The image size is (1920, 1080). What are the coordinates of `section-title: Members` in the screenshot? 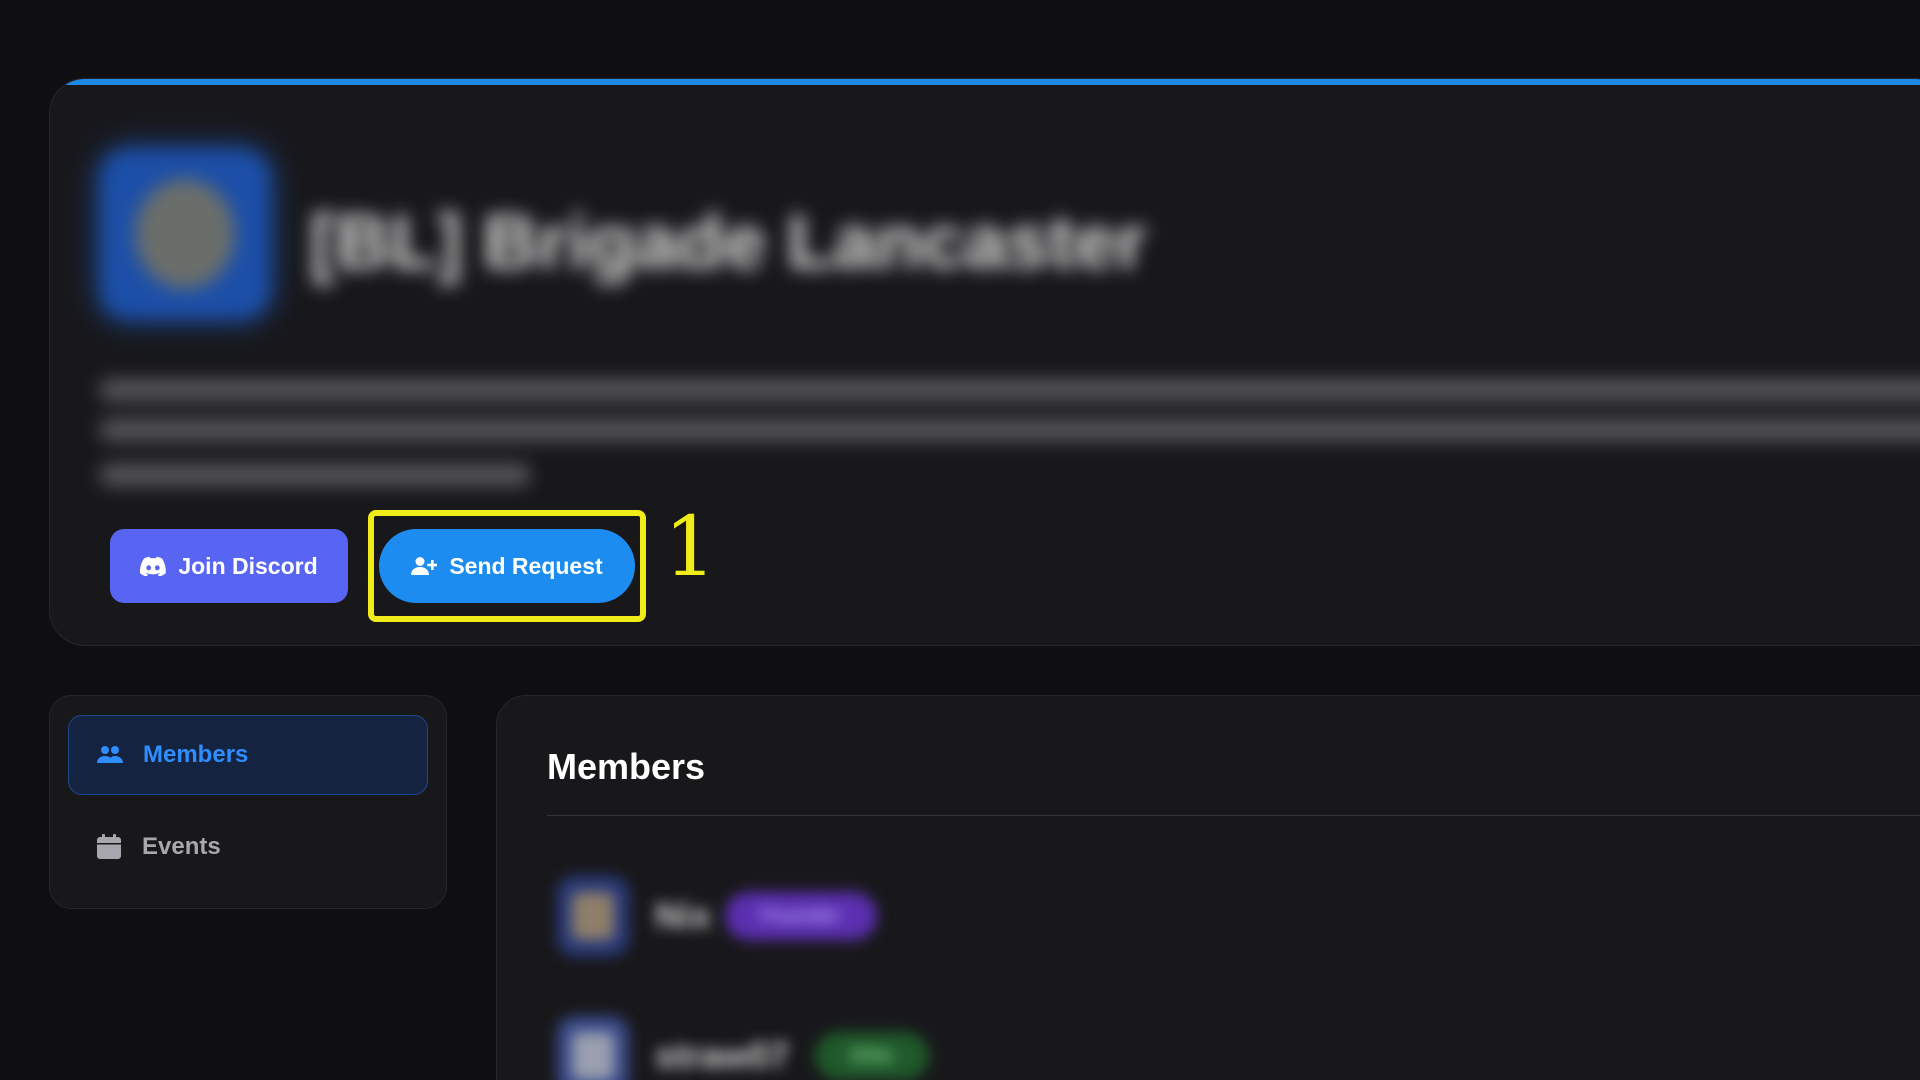 It's located at (626, 766).